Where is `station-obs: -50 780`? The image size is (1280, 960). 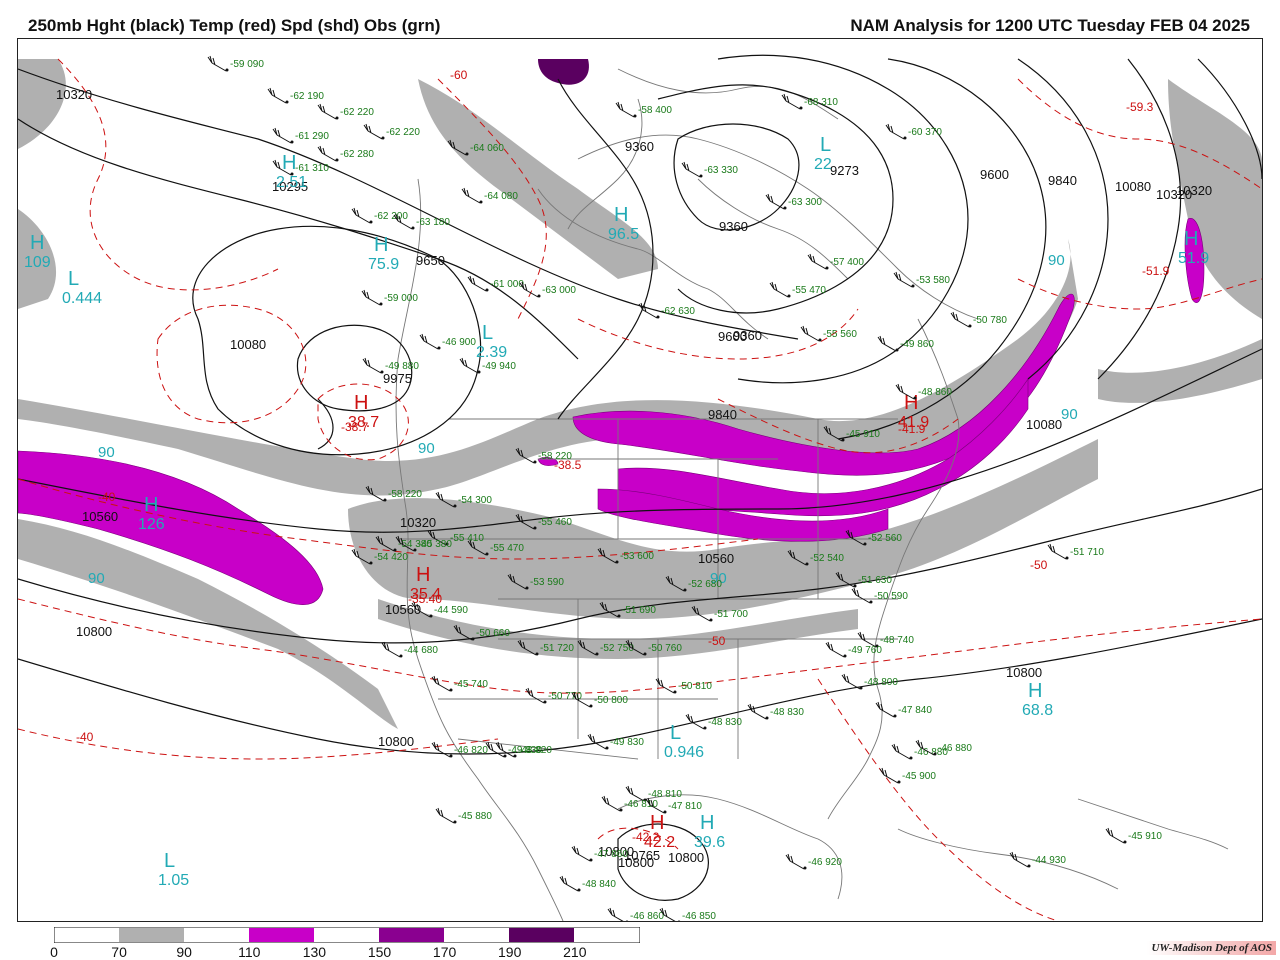
station-obs: -50 780 is located at coordinates (978, 319).